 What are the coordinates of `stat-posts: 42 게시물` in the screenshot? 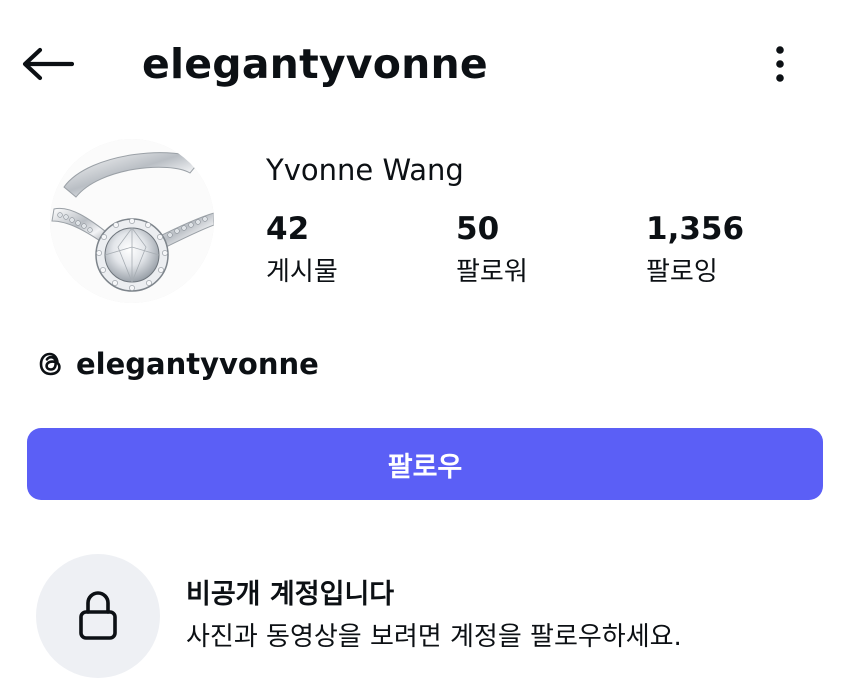 It's located at (302, 249).